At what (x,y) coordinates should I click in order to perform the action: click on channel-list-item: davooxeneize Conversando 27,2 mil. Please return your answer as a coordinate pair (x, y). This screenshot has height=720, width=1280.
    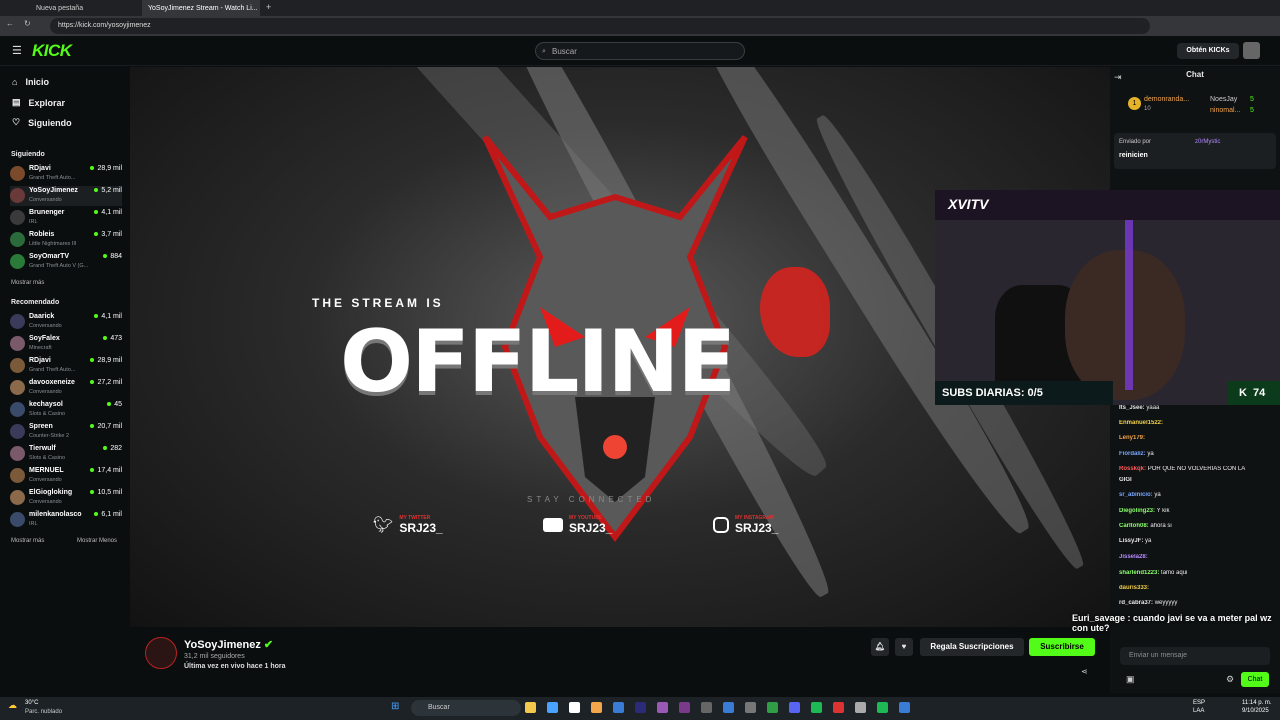
    Looking at the image, I should click on (66, 388).